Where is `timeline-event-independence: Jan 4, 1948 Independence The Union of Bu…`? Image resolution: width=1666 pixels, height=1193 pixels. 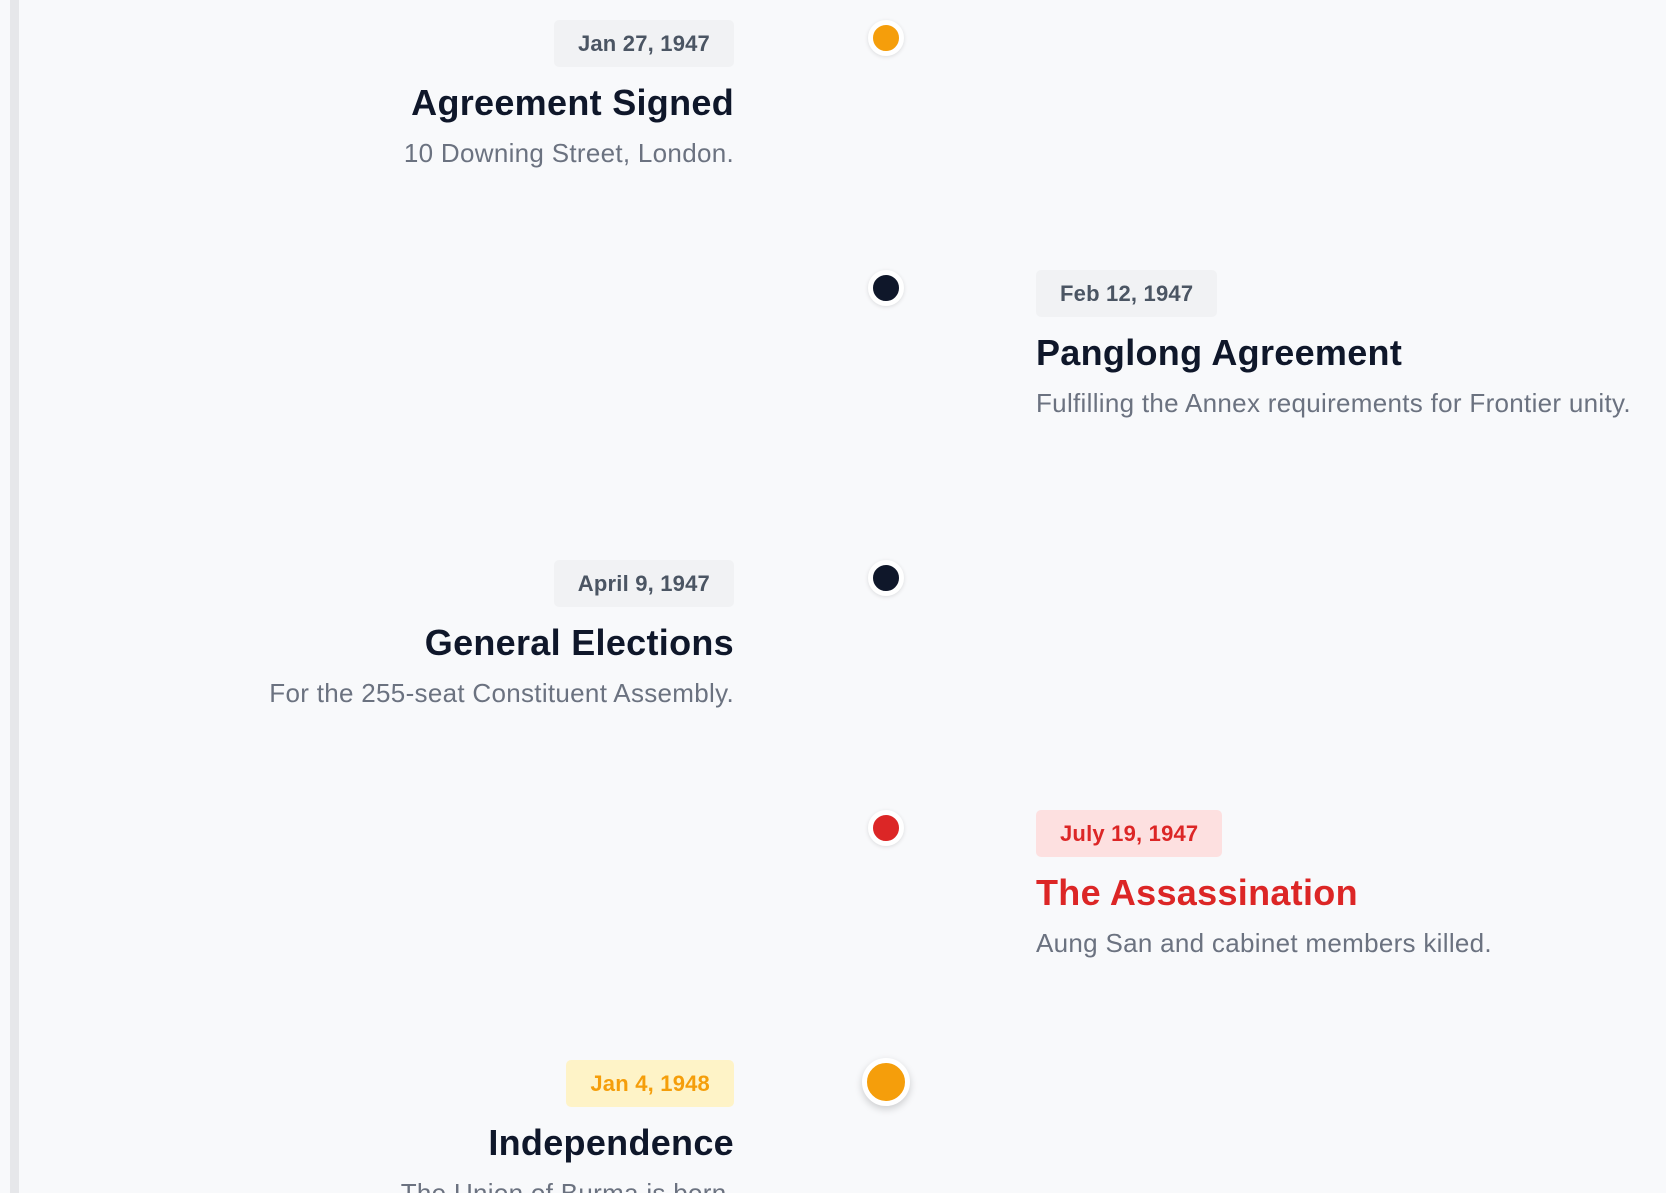 timeline-event-independence: Jan 4, 1948 Independence The Union of Bu… is located at coordinates (567, 1126).